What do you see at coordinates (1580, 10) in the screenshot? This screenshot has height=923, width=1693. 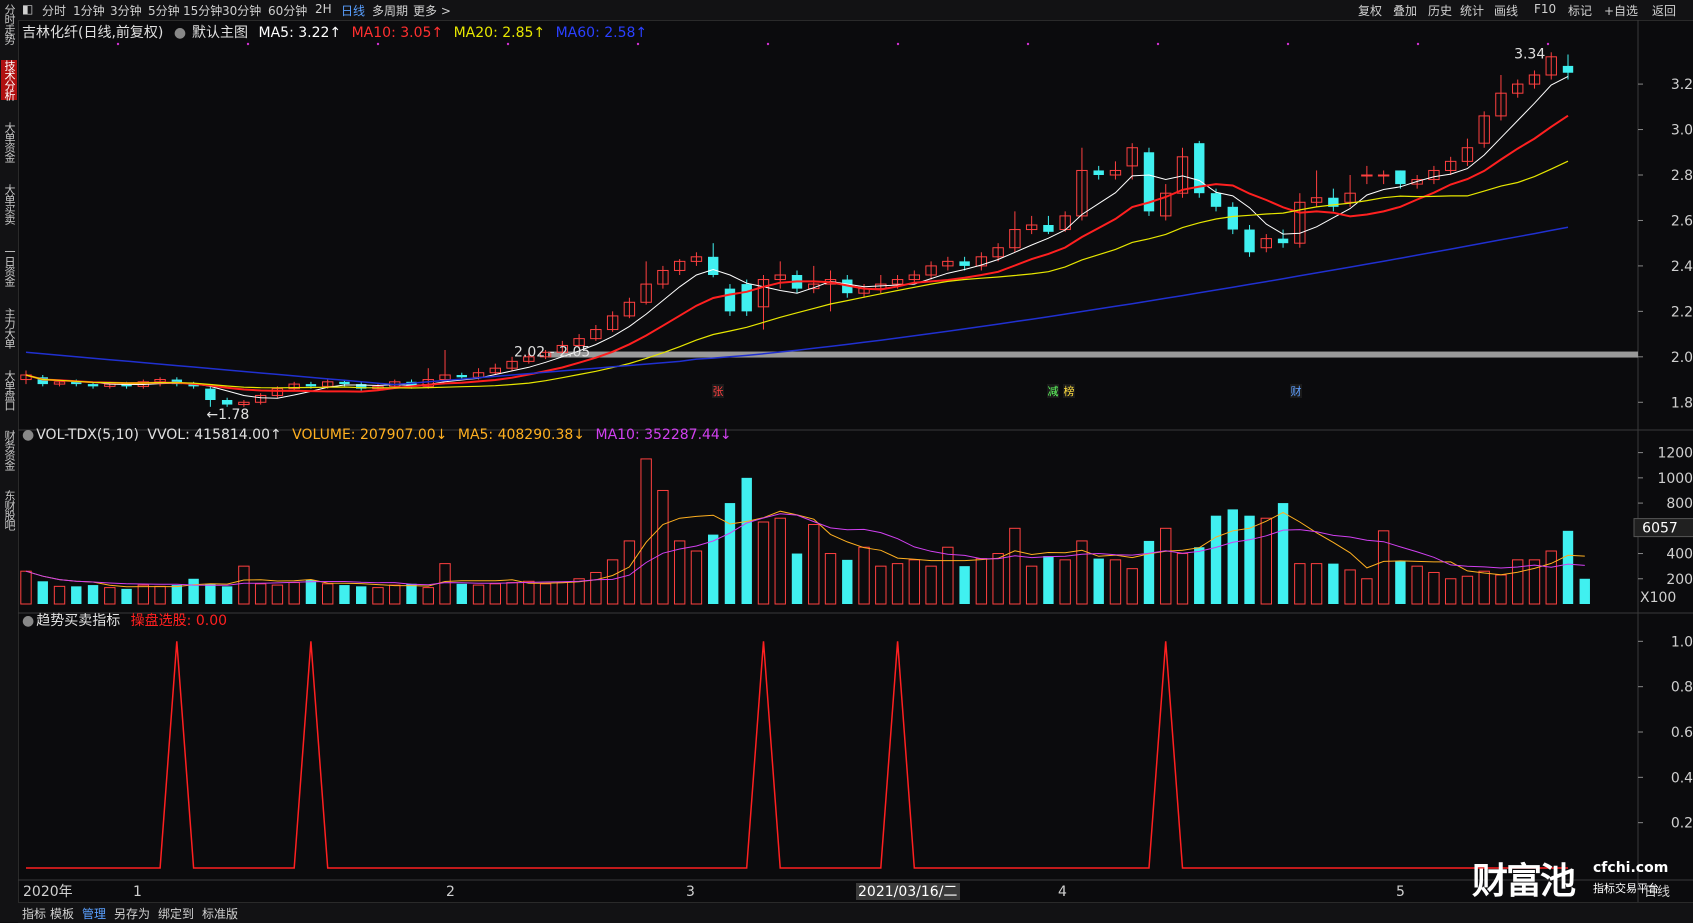 I see `toolbar-right-item-6: 标记` at bounding box center [1580, 10].